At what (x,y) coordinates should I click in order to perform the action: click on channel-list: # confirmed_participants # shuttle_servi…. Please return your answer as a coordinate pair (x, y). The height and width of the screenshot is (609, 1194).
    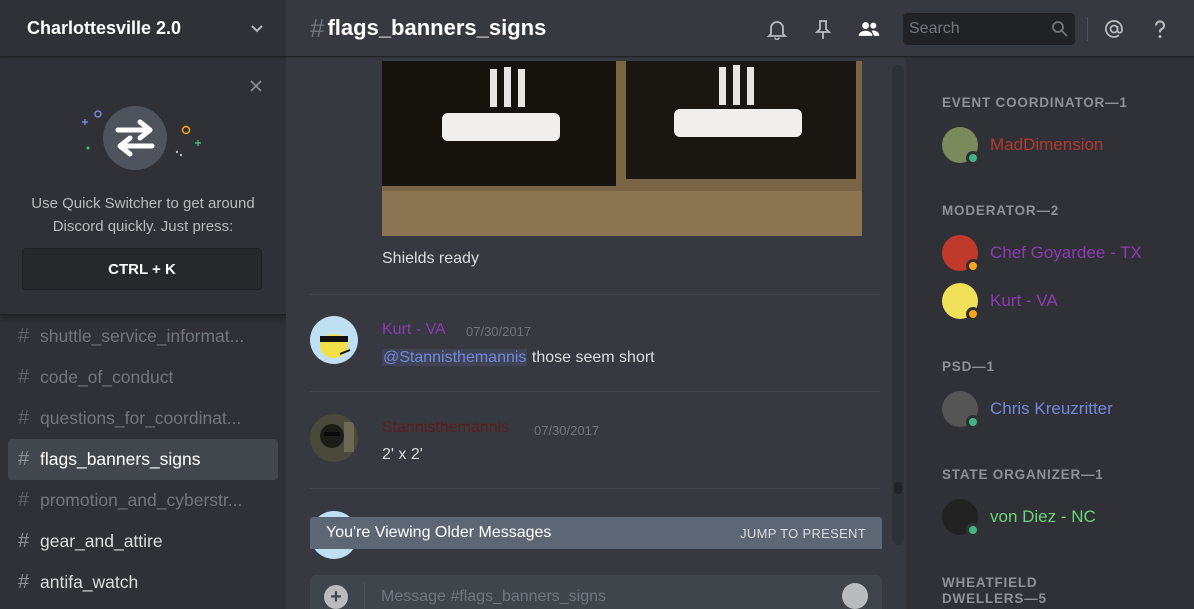
    Looking at the image, I should click on (143, 449).